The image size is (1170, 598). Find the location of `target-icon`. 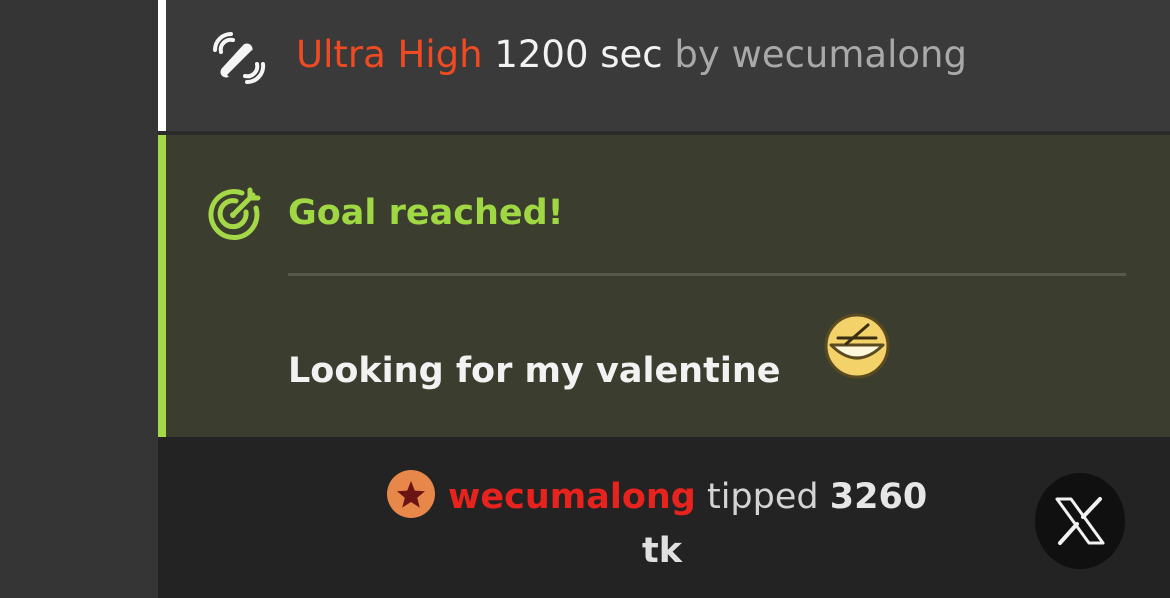

target-icon is located at coordinates (234, 214).